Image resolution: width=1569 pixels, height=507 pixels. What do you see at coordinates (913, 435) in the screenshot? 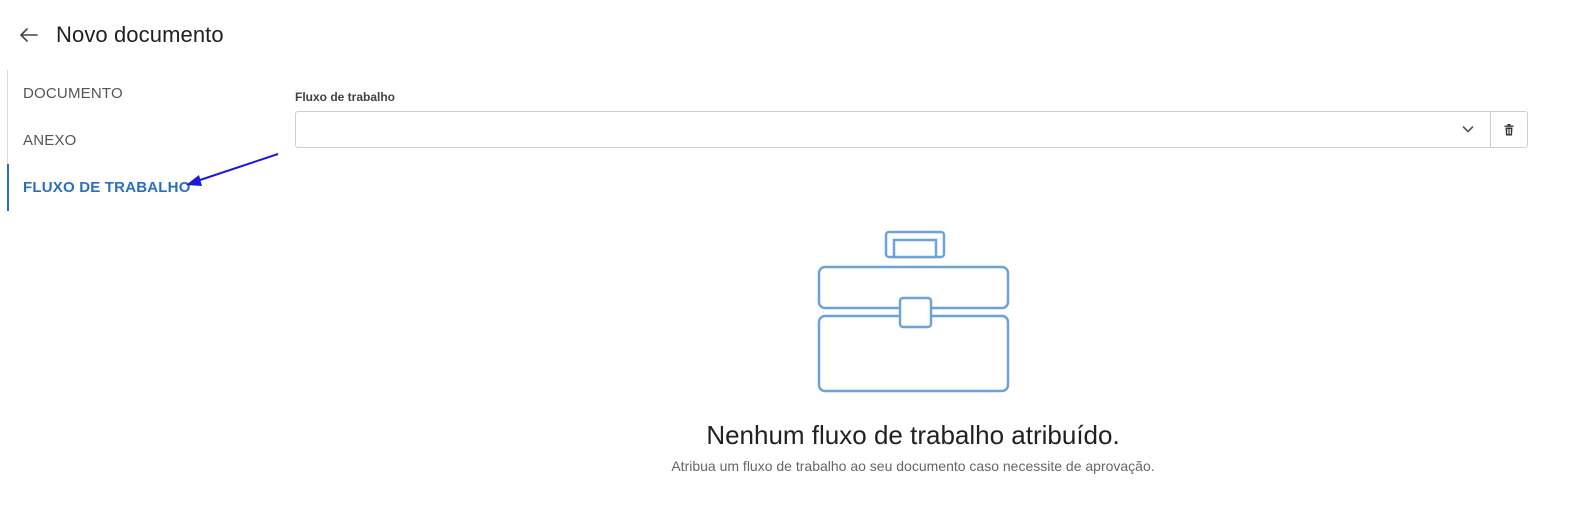
I see `empty-state-title: Nenhum fluxo de trabalho atribuído.` at bounding box center [913, 435].